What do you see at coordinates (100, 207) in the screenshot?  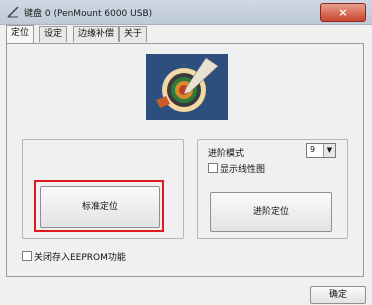 I see `standard-calibration-button: 标准定位` at bounding box center [100, 207].